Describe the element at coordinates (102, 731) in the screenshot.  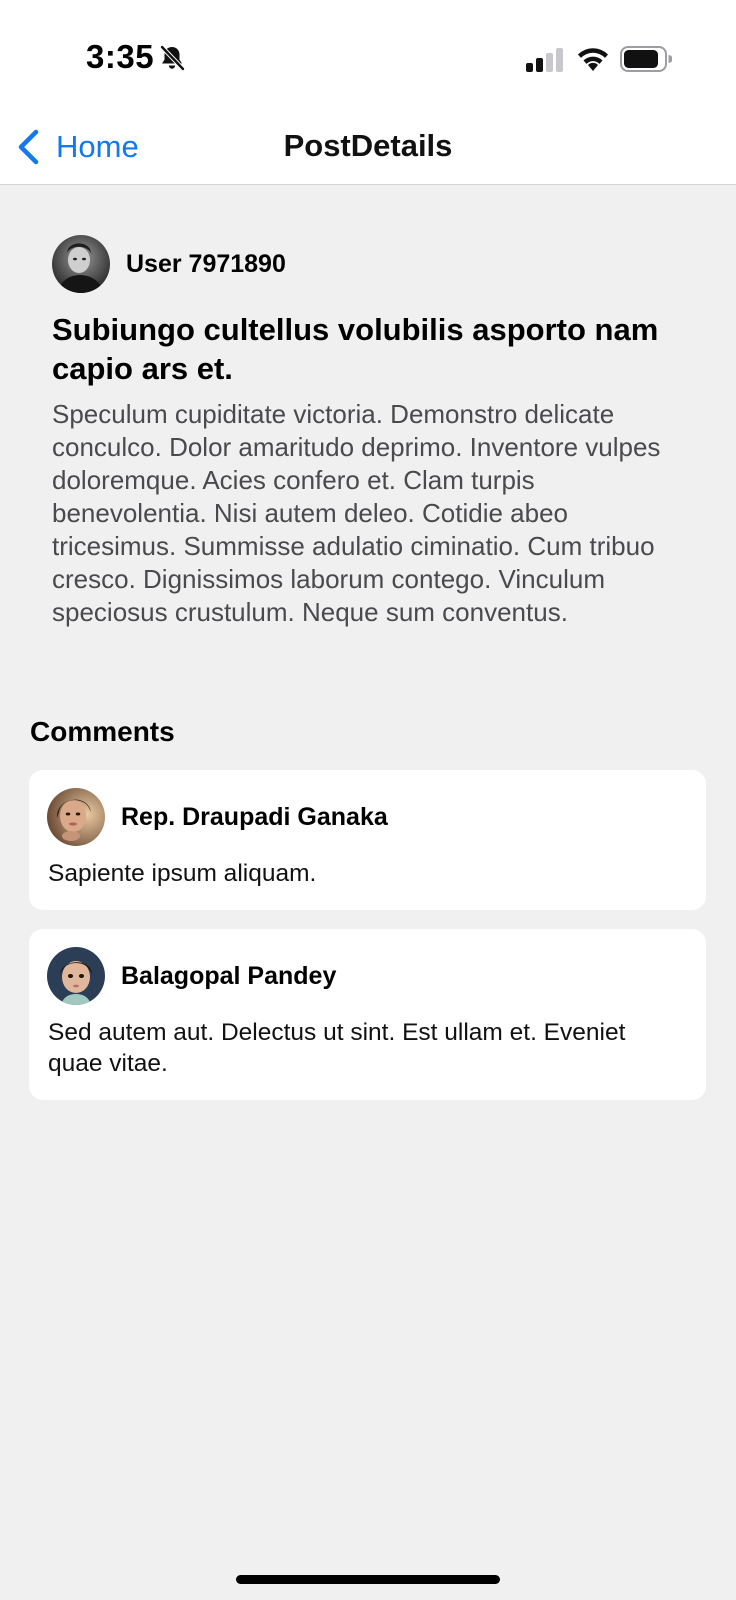
I see `comments-heading: Comments` at that location.